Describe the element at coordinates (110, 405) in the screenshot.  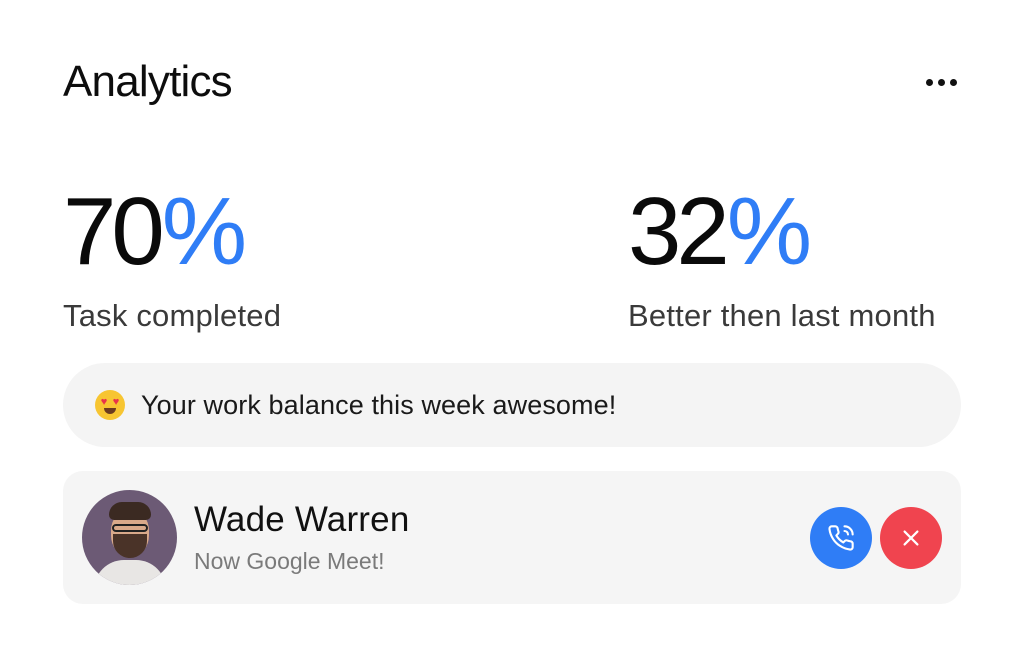
I see `heart-eyes-emoji-icon: ♥ ♥` at that location.